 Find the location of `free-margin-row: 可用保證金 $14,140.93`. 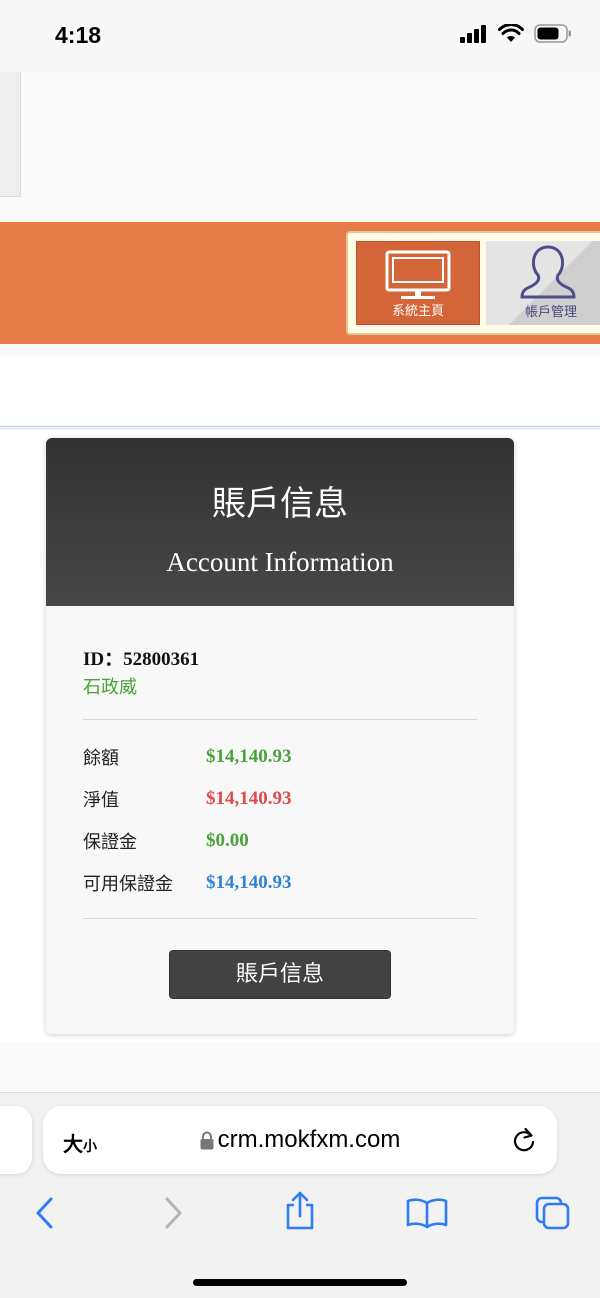

free-margin-row: 可用保證金 $14,140.93 is located at coordinates (280, 883).